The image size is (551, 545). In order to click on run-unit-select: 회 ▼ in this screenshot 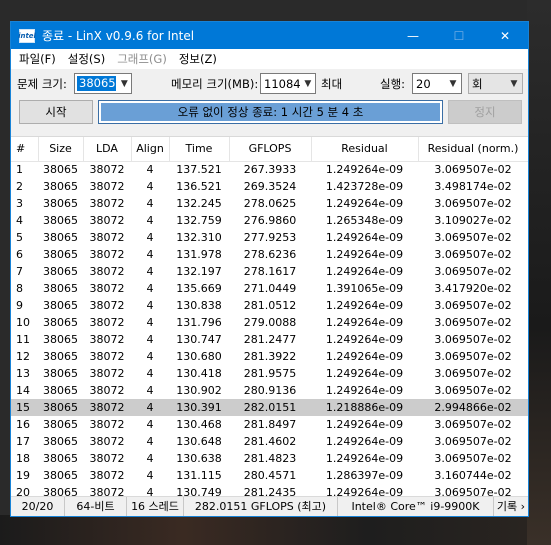, I will do `click(495, 83)`.